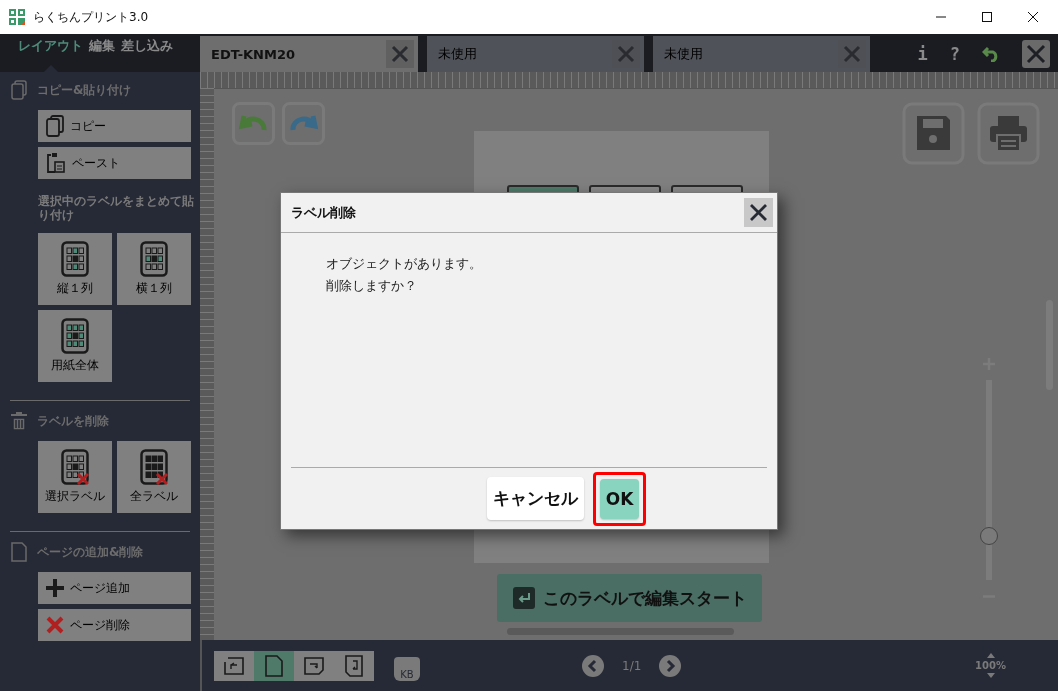  I want to click on sidebar-button: ページ追加, so click(114, 588).